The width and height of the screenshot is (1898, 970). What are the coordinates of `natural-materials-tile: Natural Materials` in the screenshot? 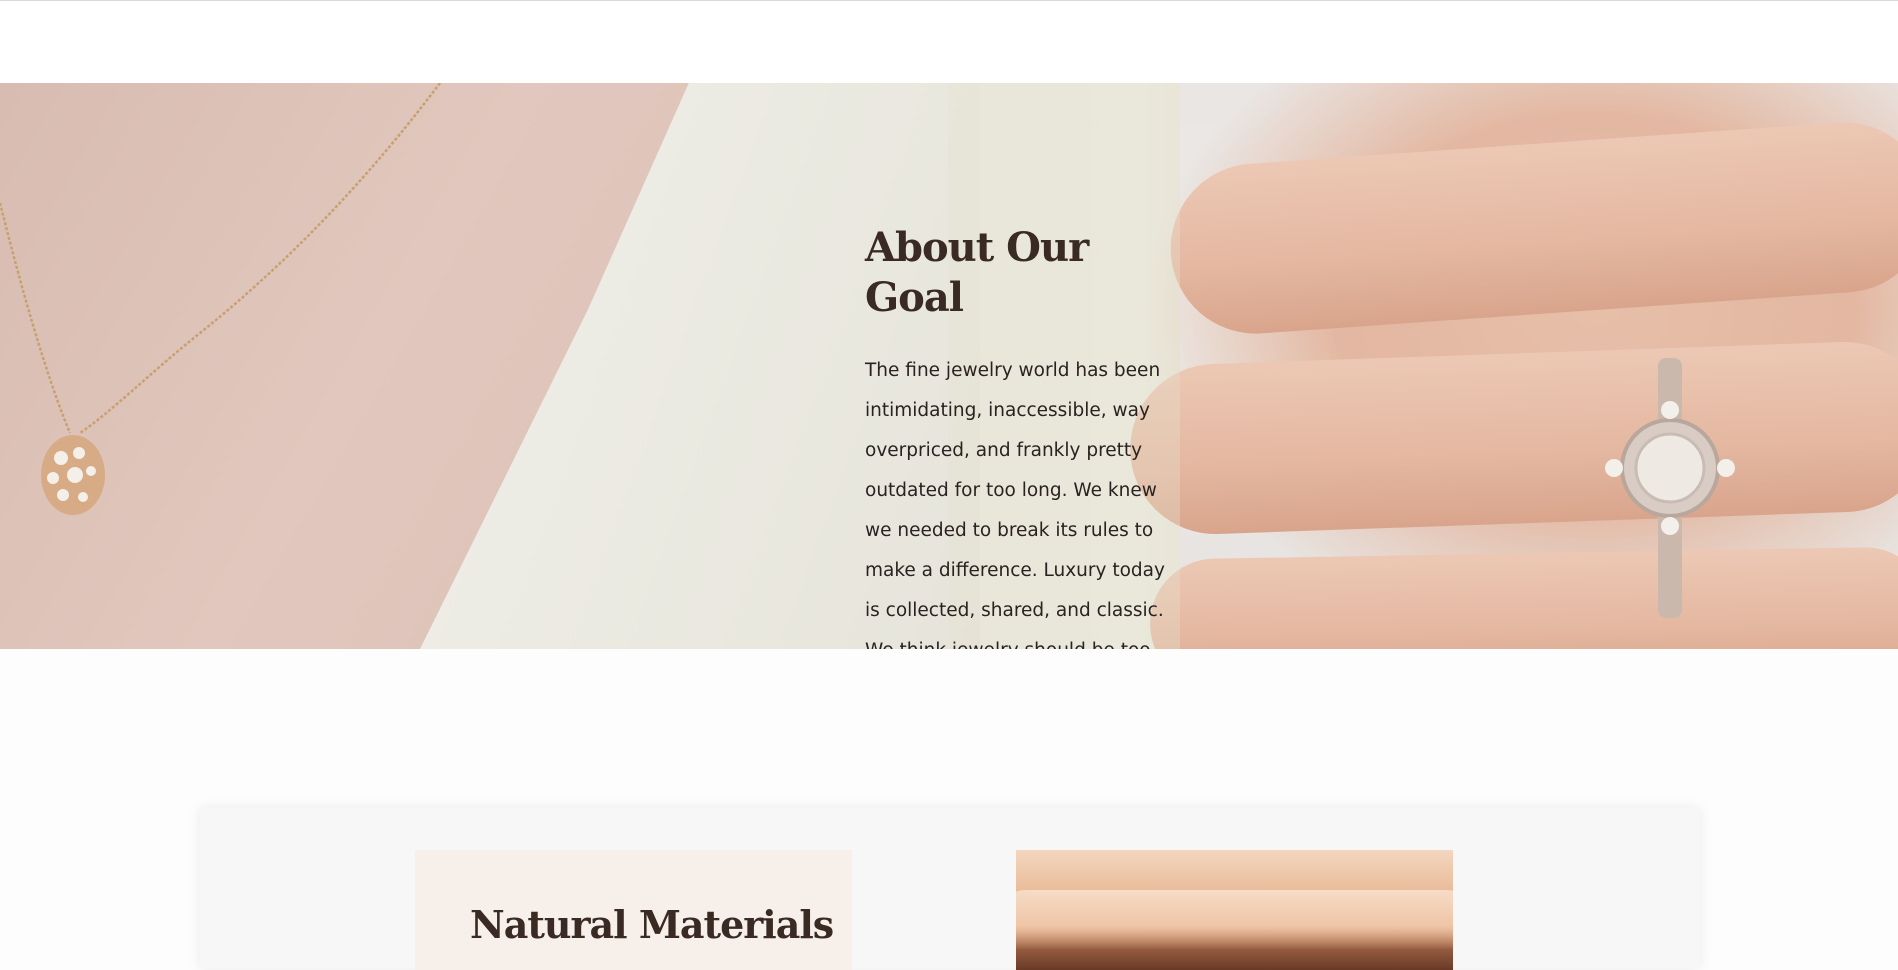 It's located at (633, 910).